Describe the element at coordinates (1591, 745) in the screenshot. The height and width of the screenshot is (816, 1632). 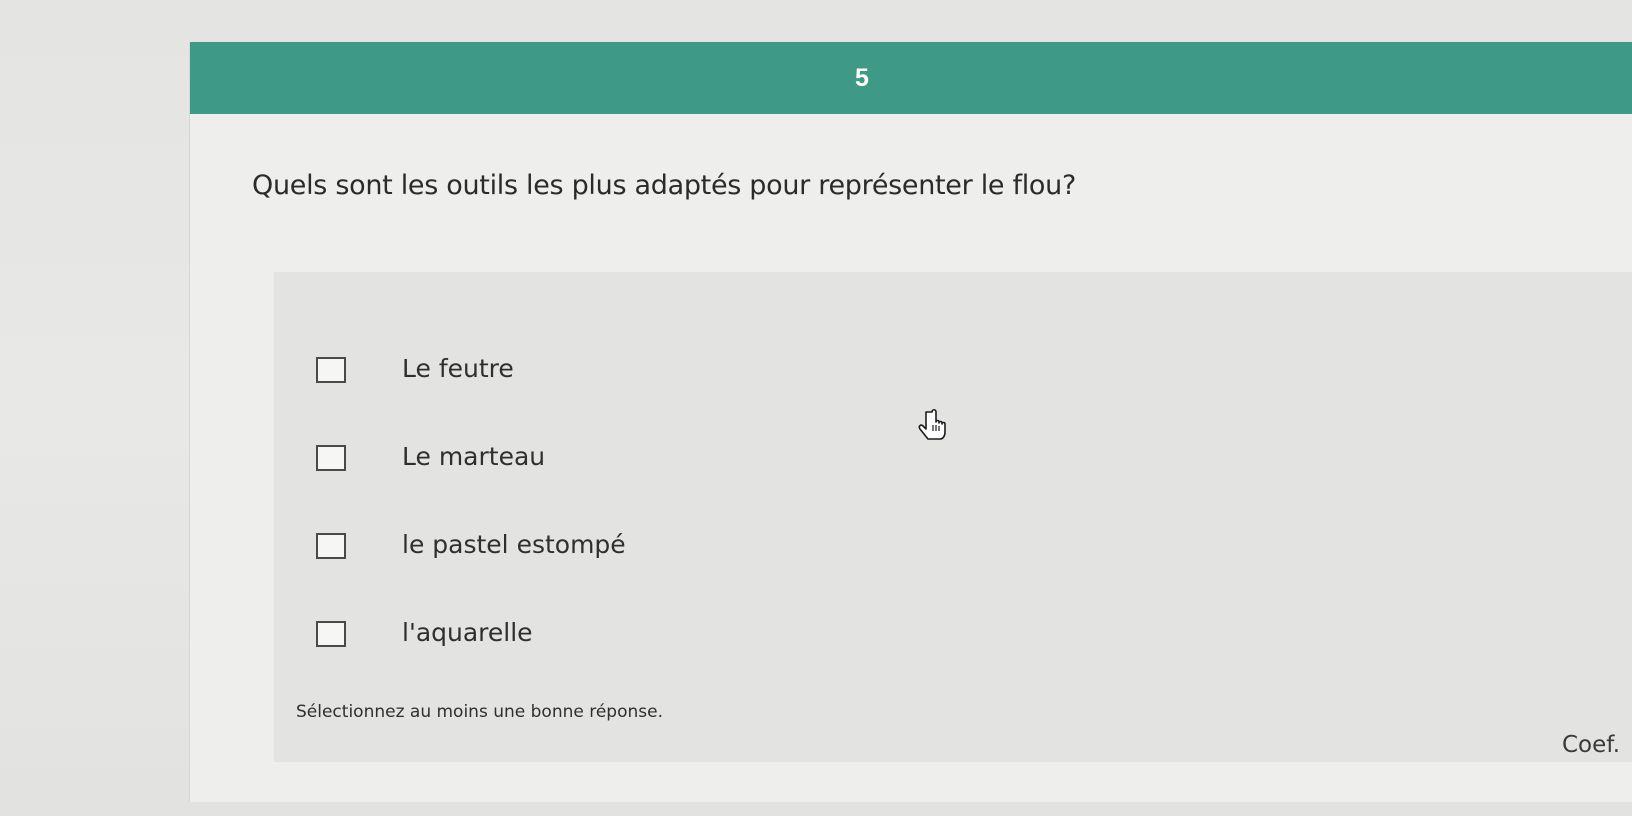
I see `coefficient-label: Coef.` at that location.